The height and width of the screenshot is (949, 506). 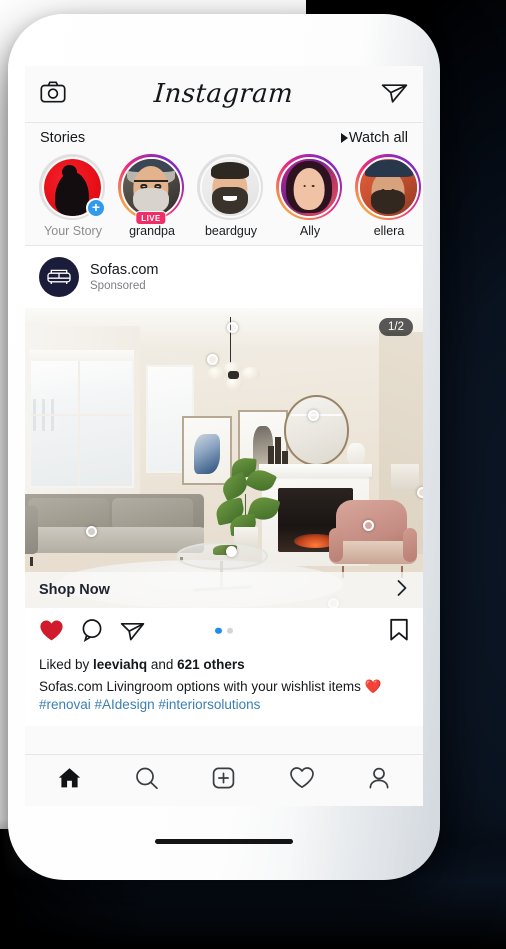 What do you see at coordinates (151, 218) in the screenshot?
I see `live-badge-grandpa: LIVE` at bounding box center [151, 218].